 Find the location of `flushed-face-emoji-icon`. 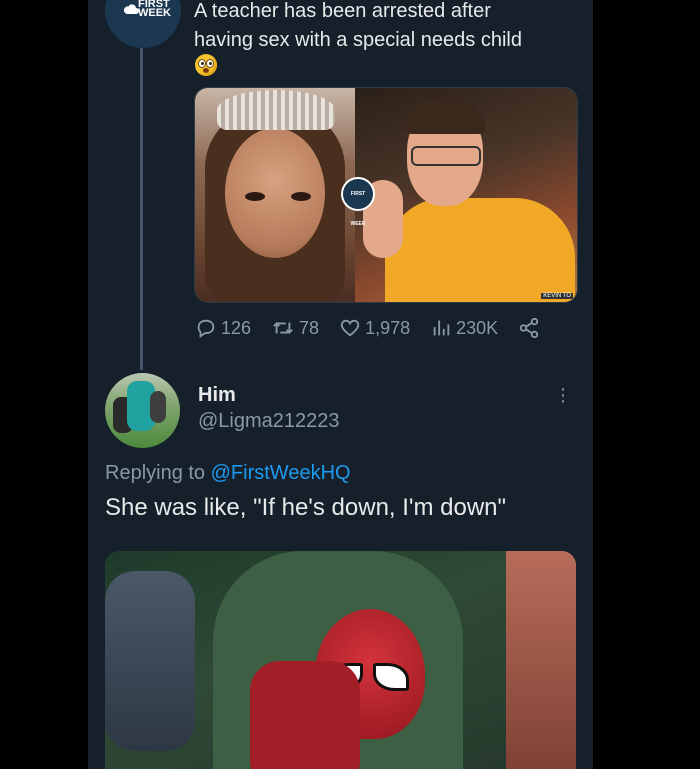

flushed-face-emoji-icon is located at coordinates (206, 65).